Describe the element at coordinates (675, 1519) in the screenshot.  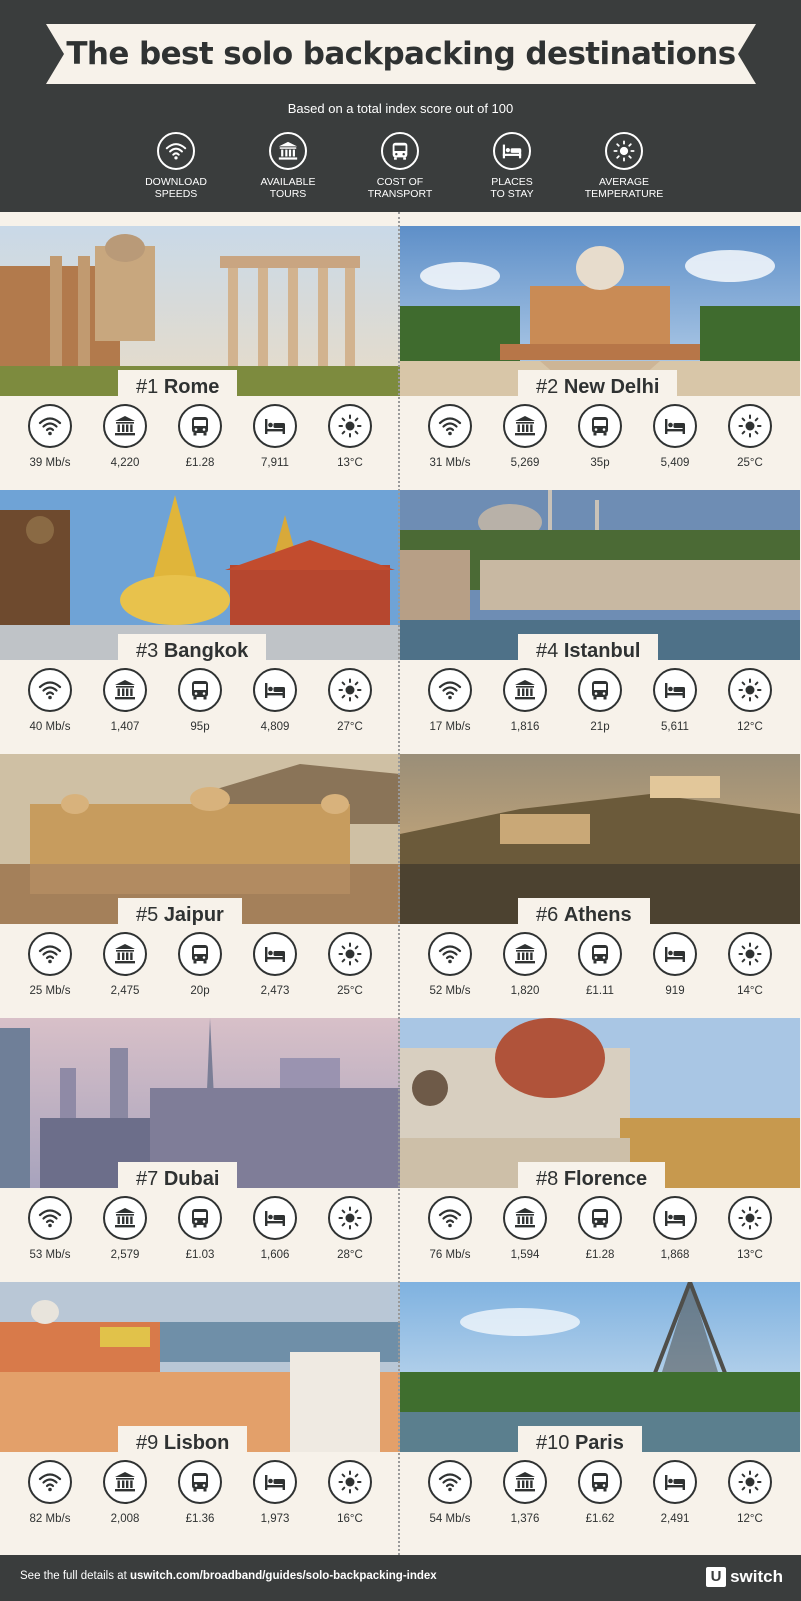
I see `stat-value: 2,491` at that location.